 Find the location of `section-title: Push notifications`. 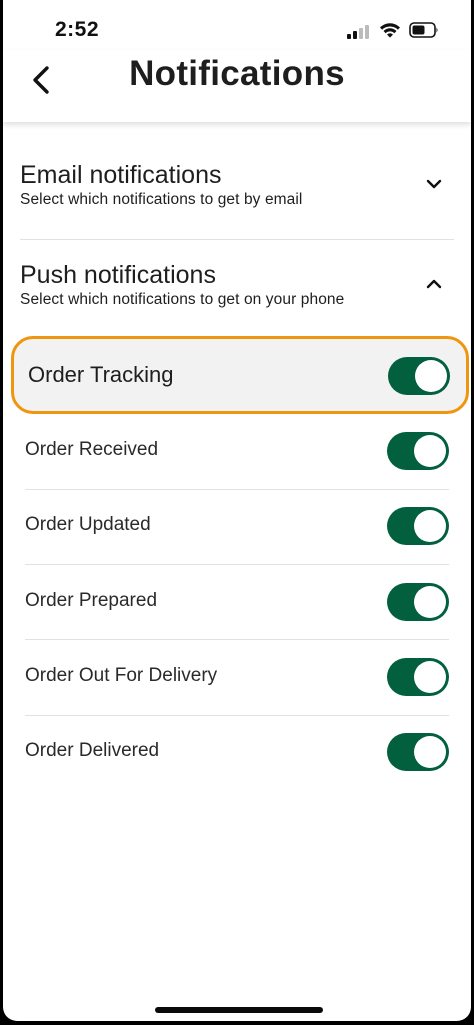

section-title: Push notifications is located at coordinates (118, 275).